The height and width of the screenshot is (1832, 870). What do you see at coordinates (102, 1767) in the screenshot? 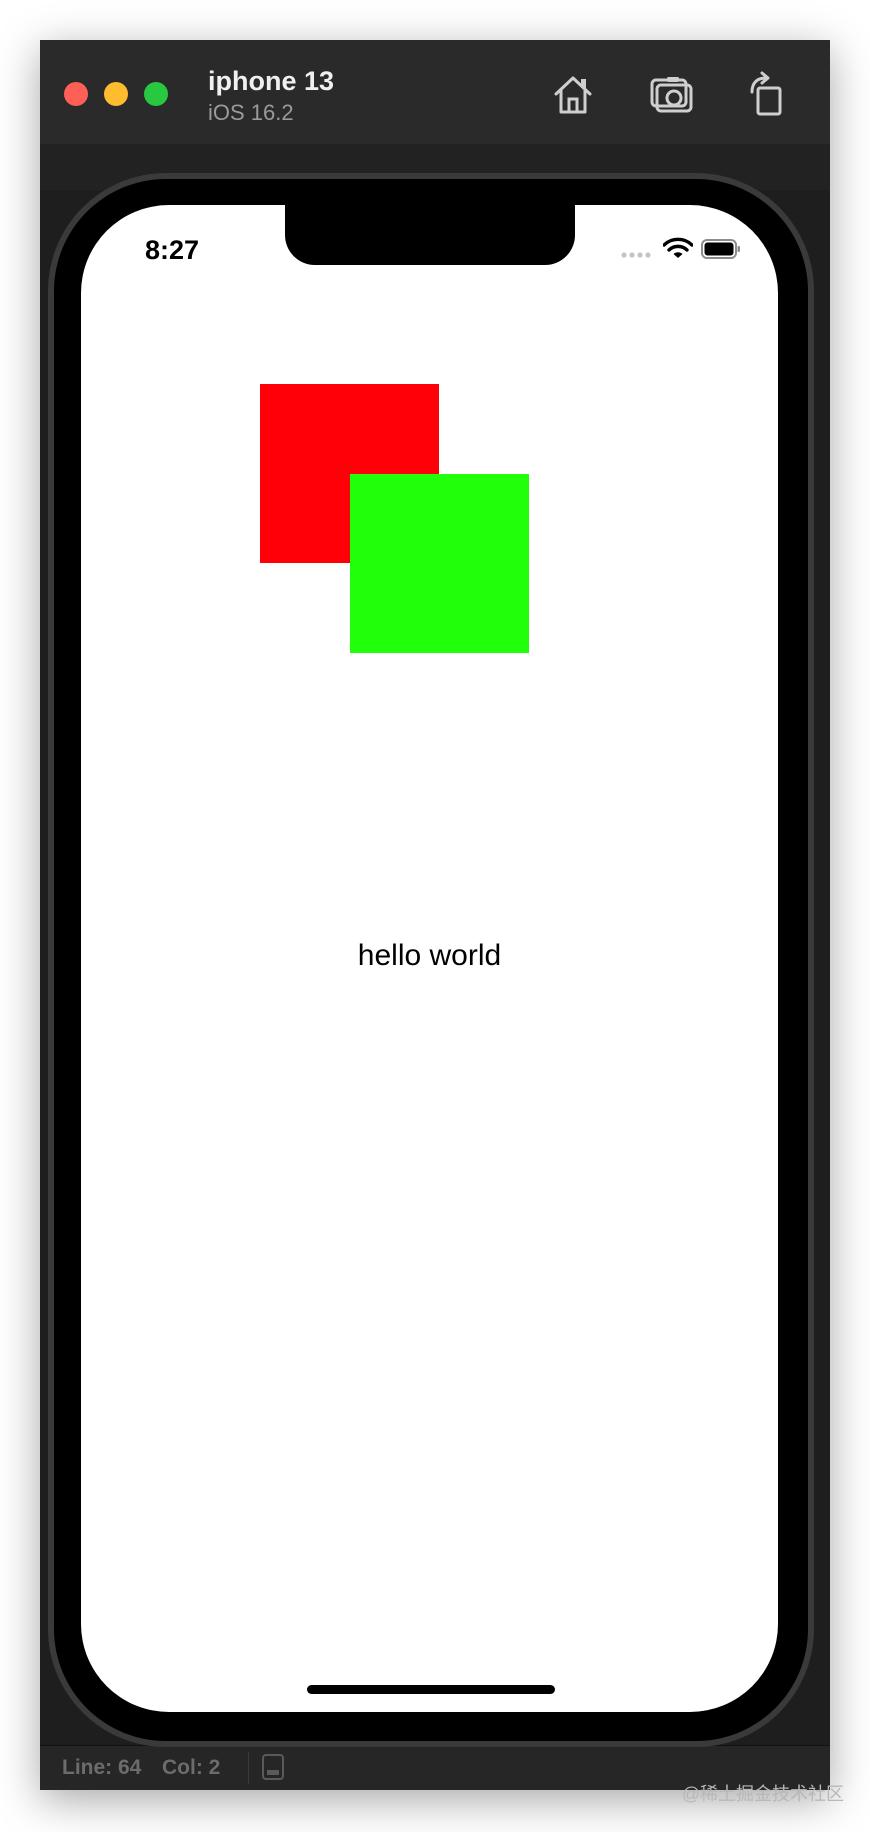
I see `line-indicator: Line: 64` at bounding box center [102, 1767].